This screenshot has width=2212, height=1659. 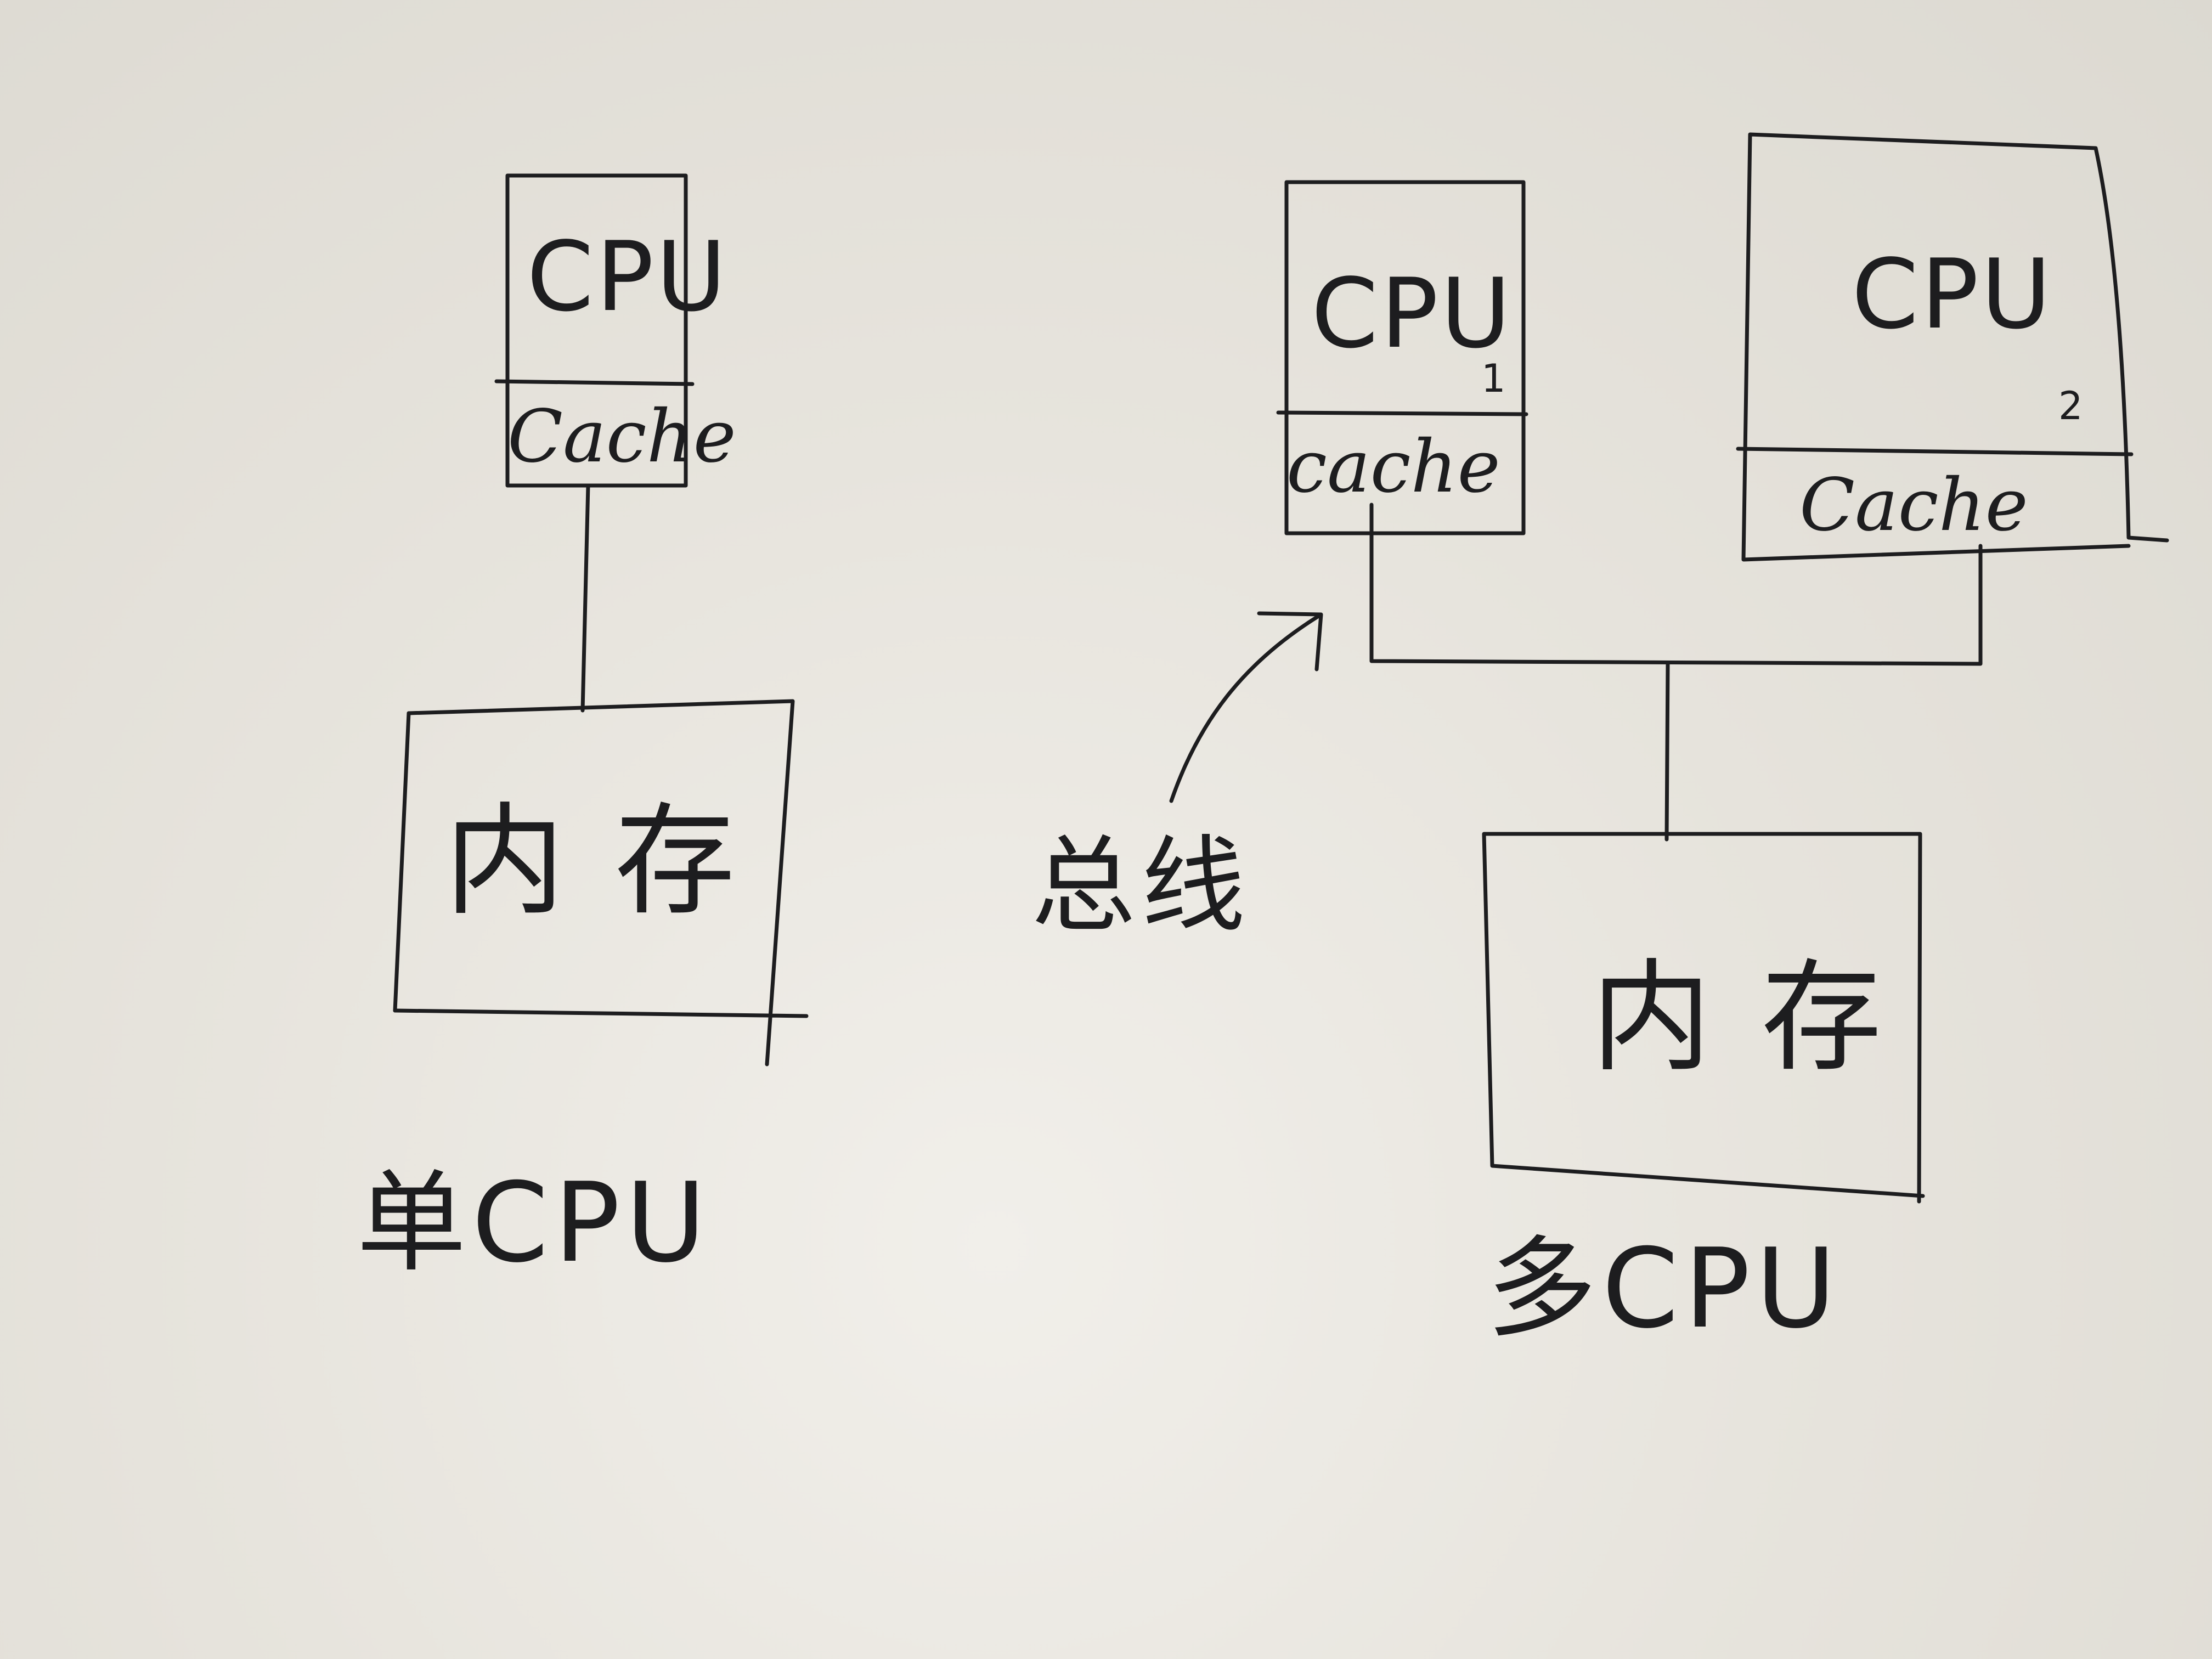 I want to click on single-cpu-memory-link, so click(x=585, y=598).